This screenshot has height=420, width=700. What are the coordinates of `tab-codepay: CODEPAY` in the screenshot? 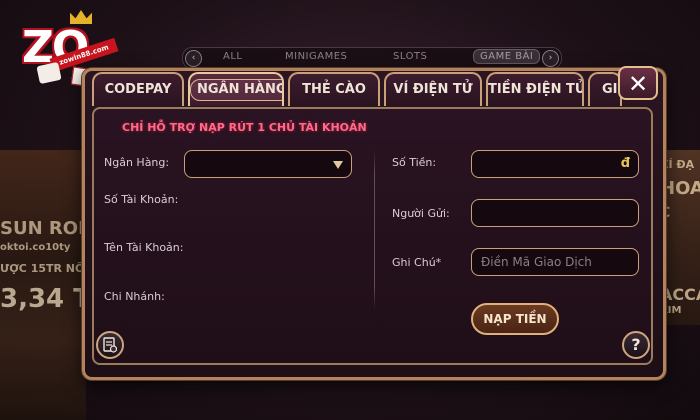 It's located at (138, 89).